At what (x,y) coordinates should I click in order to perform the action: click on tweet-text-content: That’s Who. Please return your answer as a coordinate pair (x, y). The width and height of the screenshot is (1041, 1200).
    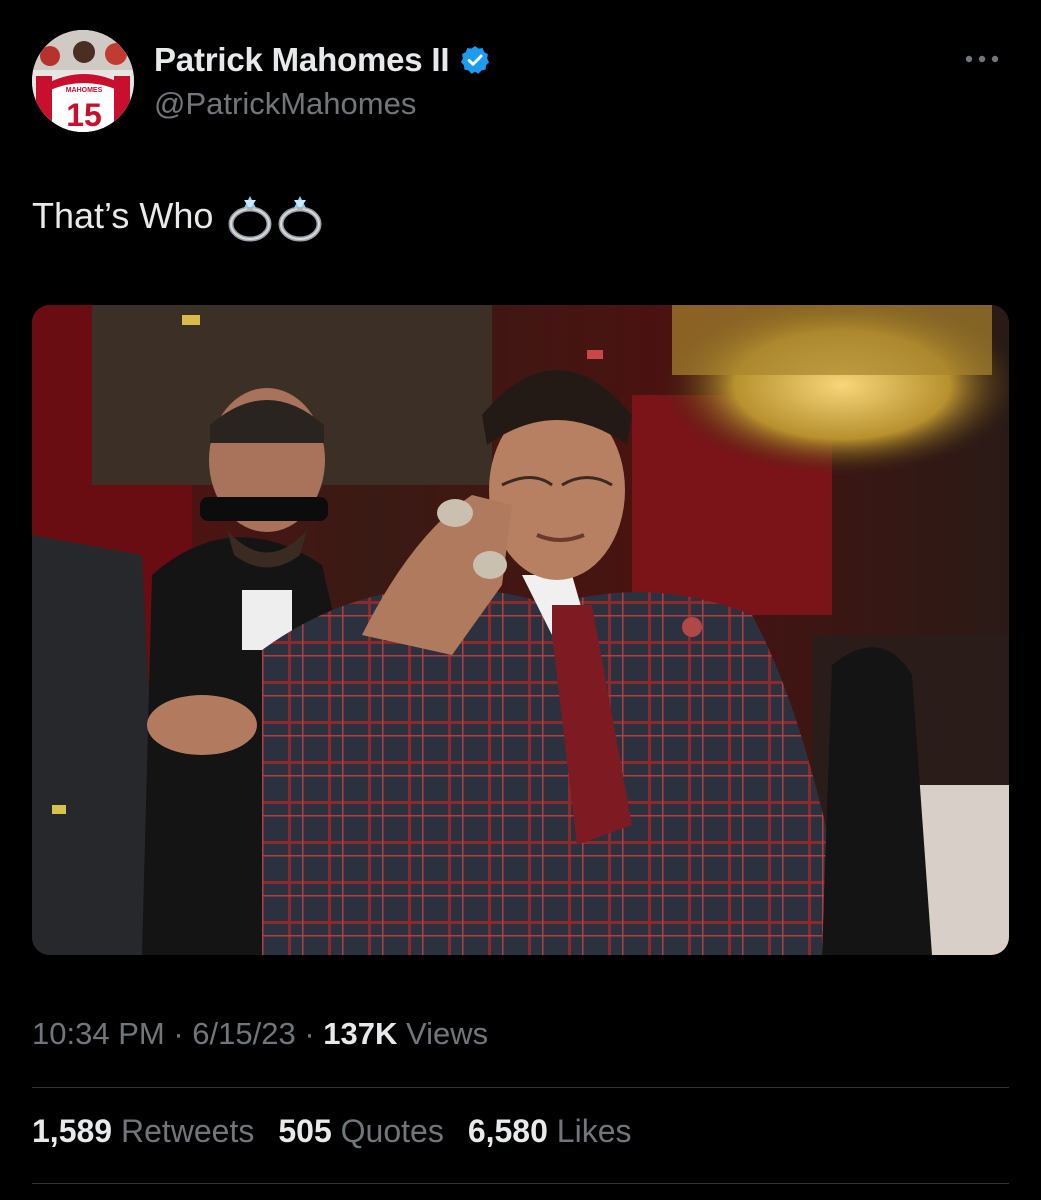
    Looking at the image, I should click on (123, 215).